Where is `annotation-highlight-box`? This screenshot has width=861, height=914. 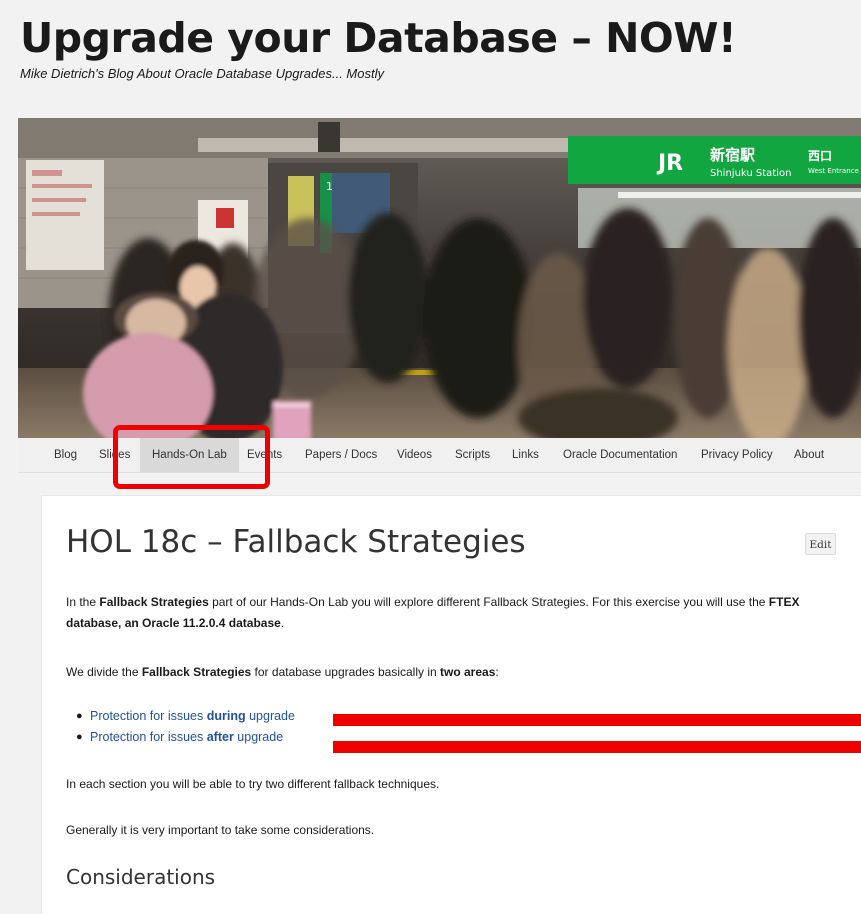 annotation-highlight-box is located at coordinates (191, 457).